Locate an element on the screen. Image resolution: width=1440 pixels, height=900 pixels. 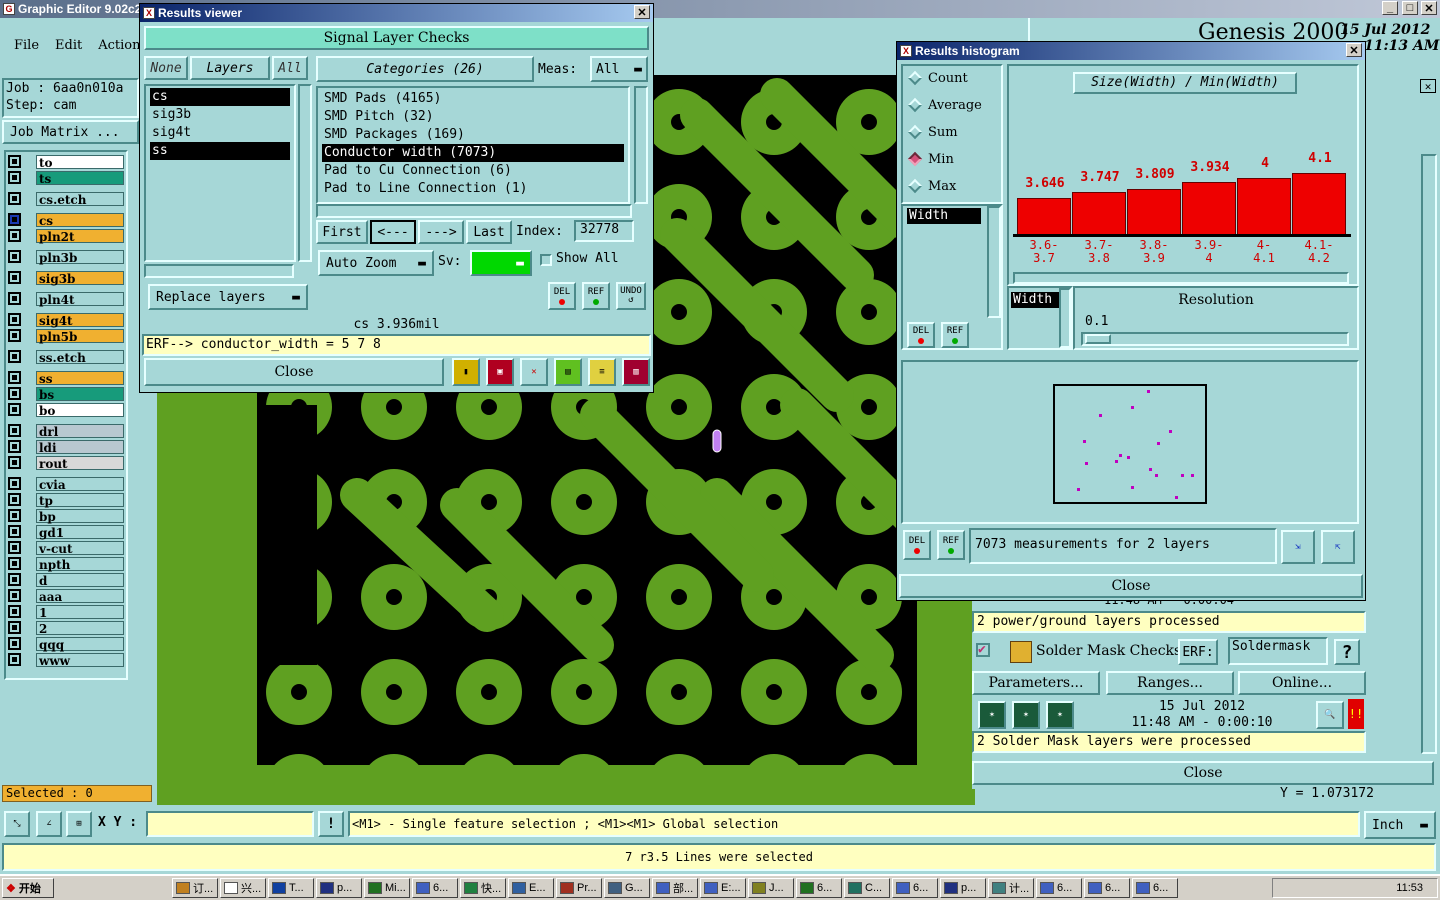
layer-row-gd1: gd1 is located at coordinates (66, 532).